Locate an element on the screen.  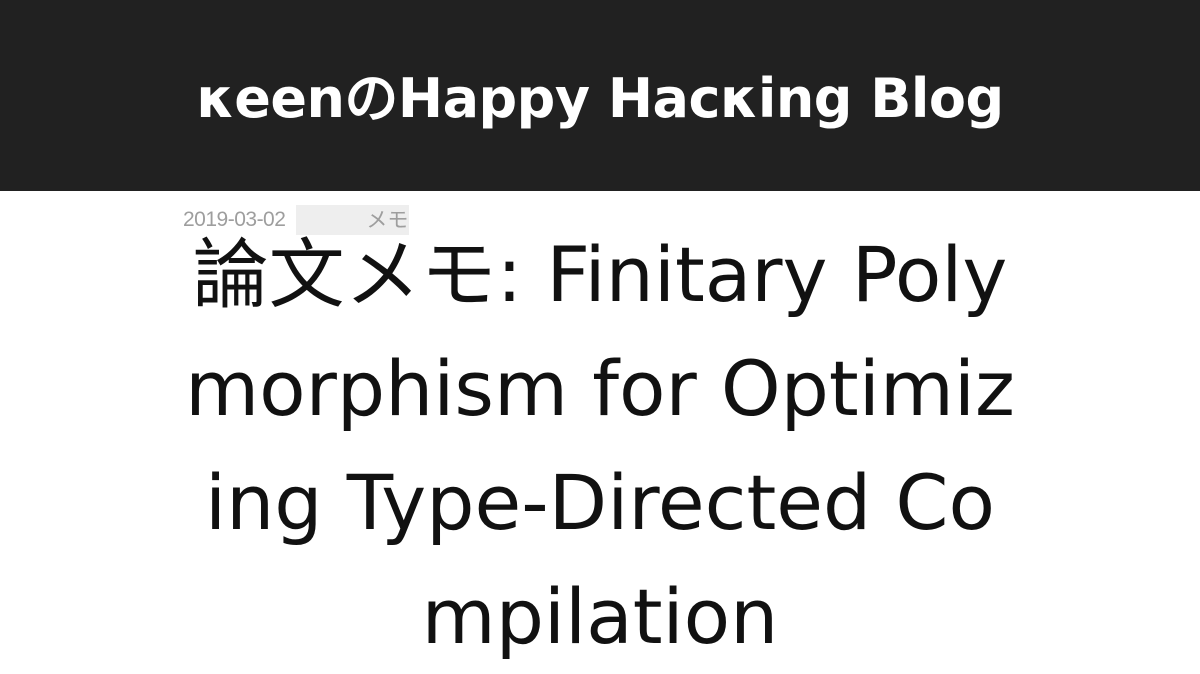
post-meta: 2019-03-02 メモ is located at coordinates (296, 220).